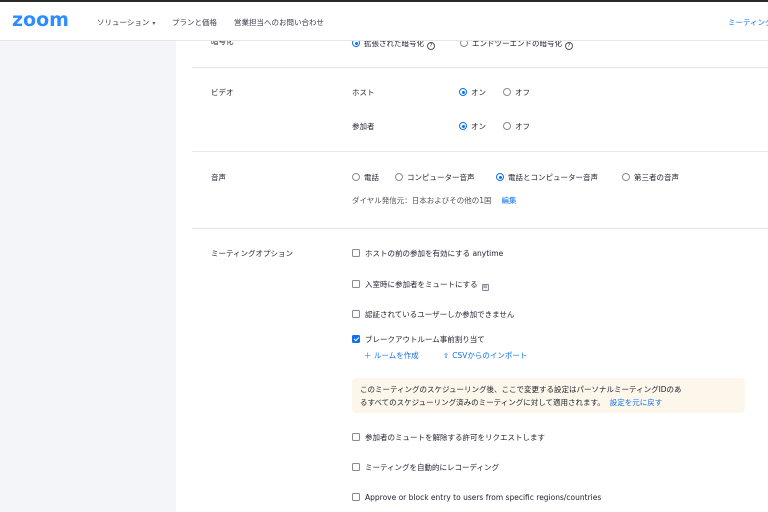 Image resolution: width=768 pixels, height=512 pixels. I want to click on audio-option-third-party: 第三者の音声, so click(650, 177).